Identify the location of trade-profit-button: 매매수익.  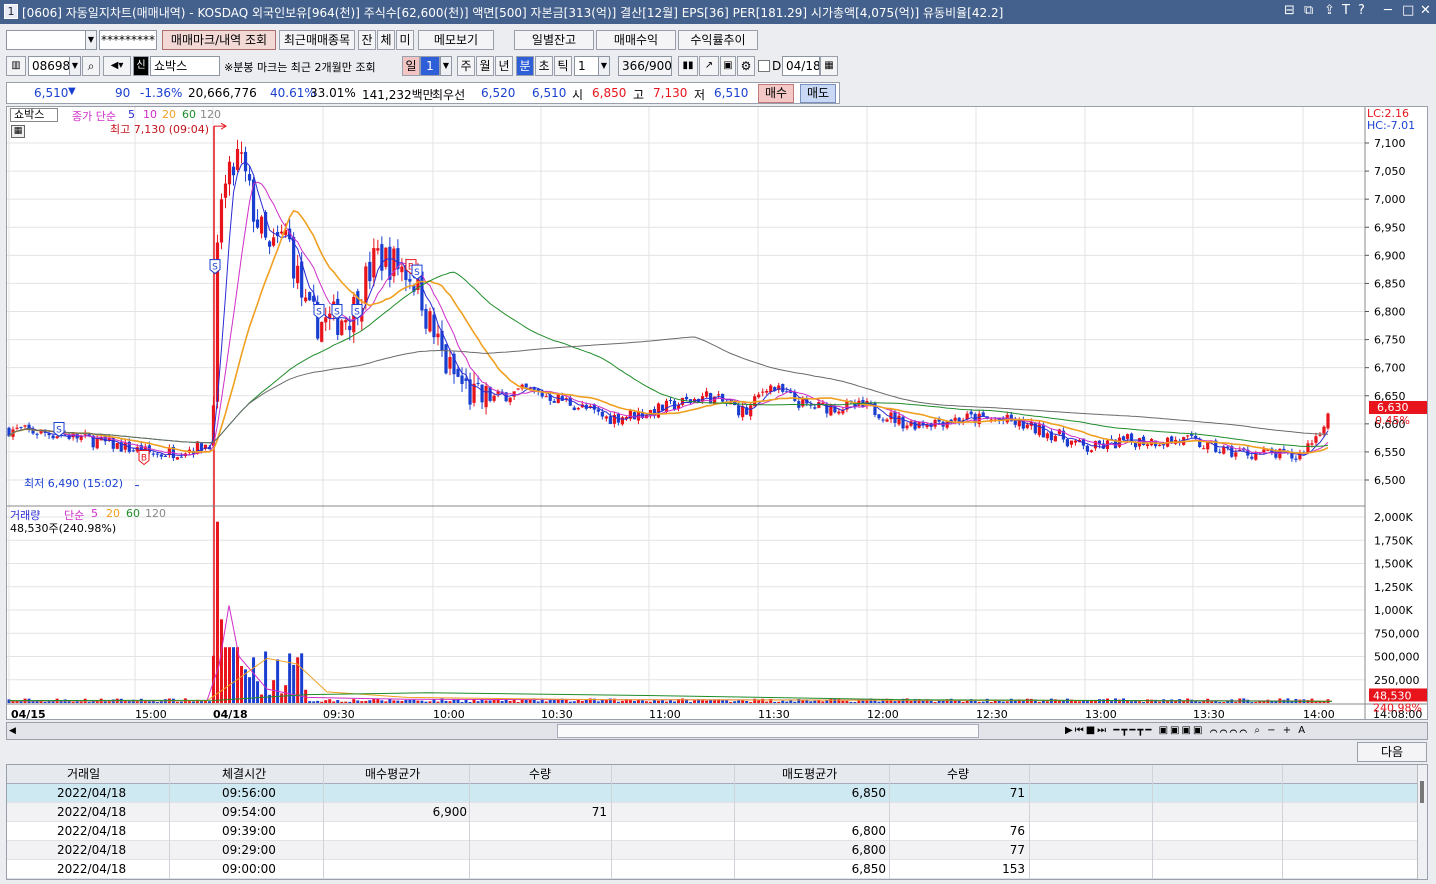
(636, 40).